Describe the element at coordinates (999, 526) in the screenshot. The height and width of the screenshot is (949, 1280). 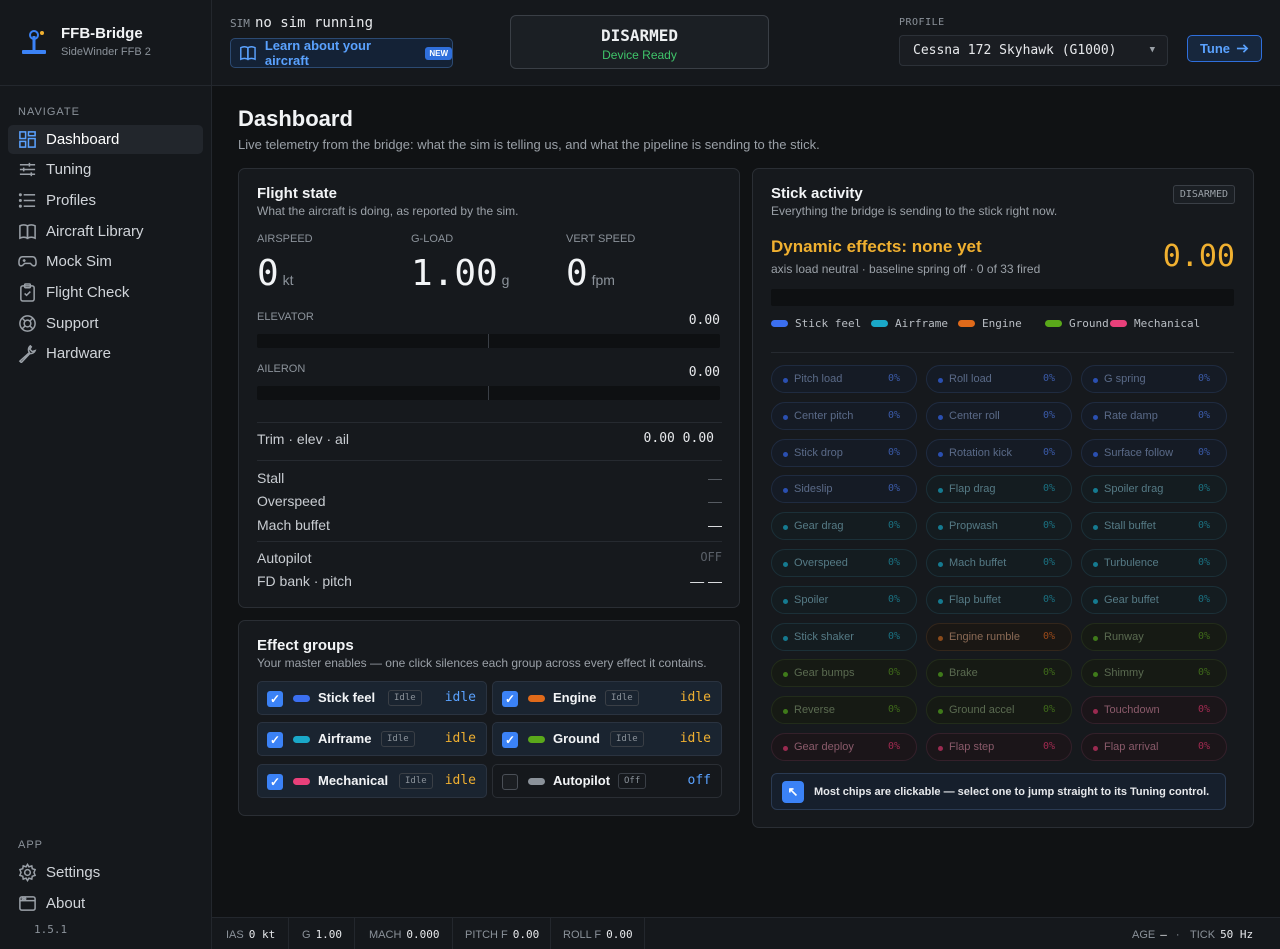
I see `effect-chip-propwash: Propwash 0%` at that location.